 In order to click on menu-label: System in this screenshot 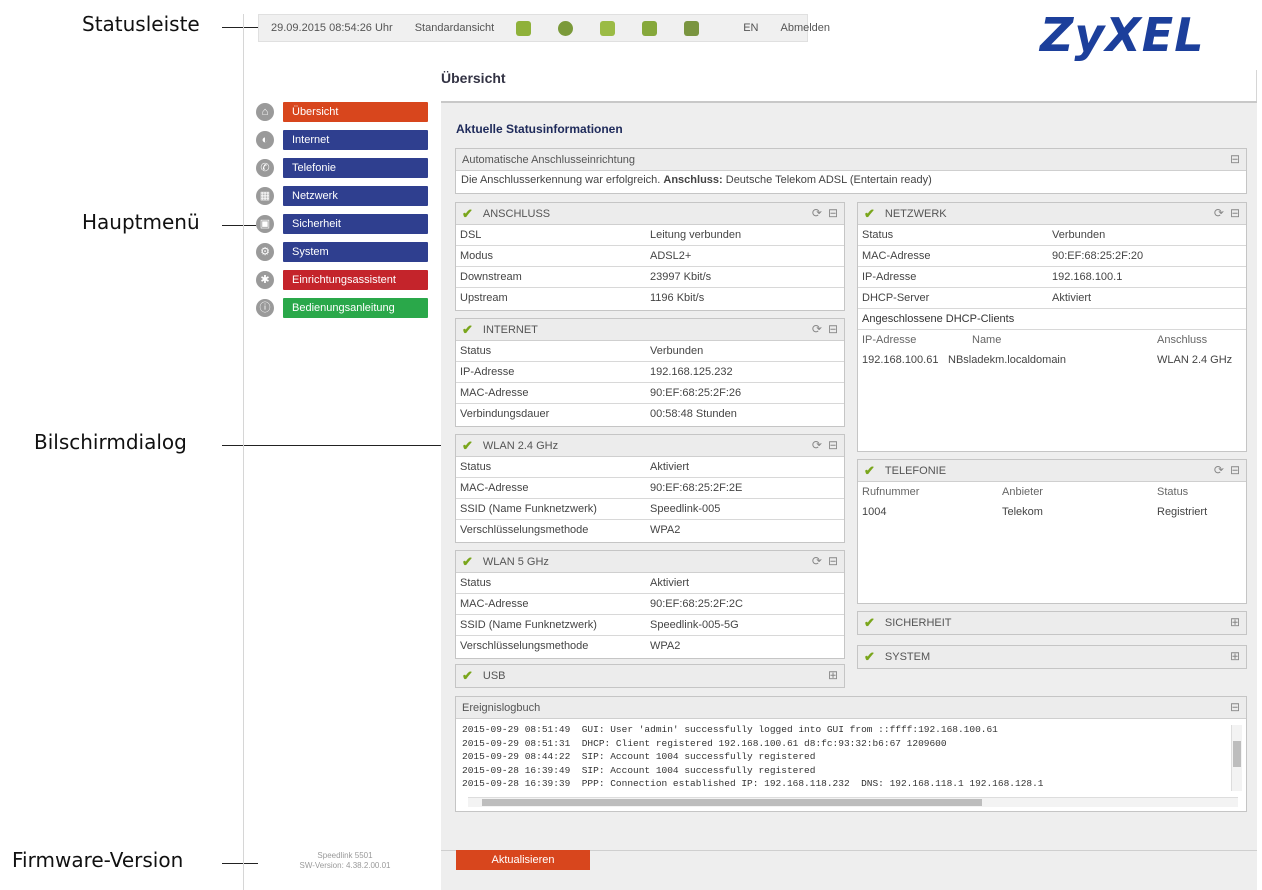, I will do `click(355, 252)`.